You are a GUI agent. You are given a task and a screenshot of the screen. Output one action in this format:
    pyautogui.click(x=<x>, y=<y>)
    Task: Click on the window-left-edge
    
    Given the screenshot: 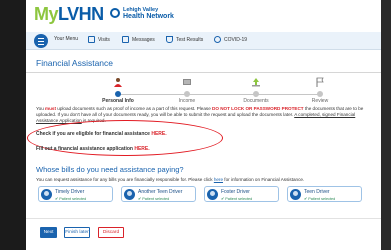 What is the action you would take?
    pyautogui.click(x=13, y=125)
    